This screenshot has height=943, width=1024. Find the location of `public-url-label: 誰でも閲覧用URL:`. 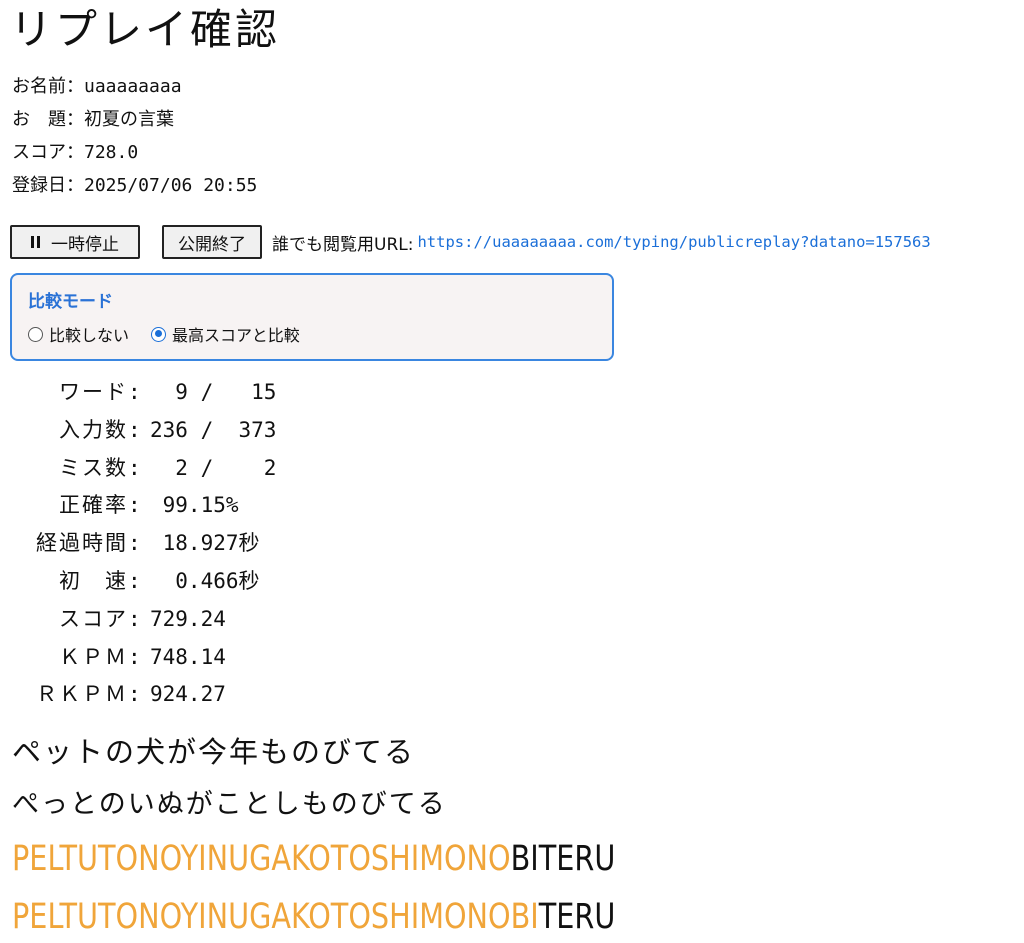

public-url-label: 誰でも閲覧用URL: is located at coordinates (343, 244).